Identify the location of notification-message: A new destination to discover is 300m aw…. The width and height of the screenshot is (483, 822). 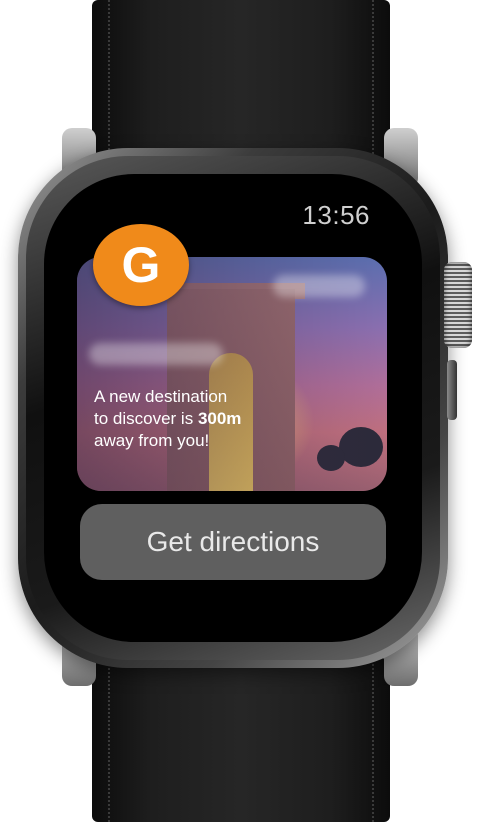
(204, 419).